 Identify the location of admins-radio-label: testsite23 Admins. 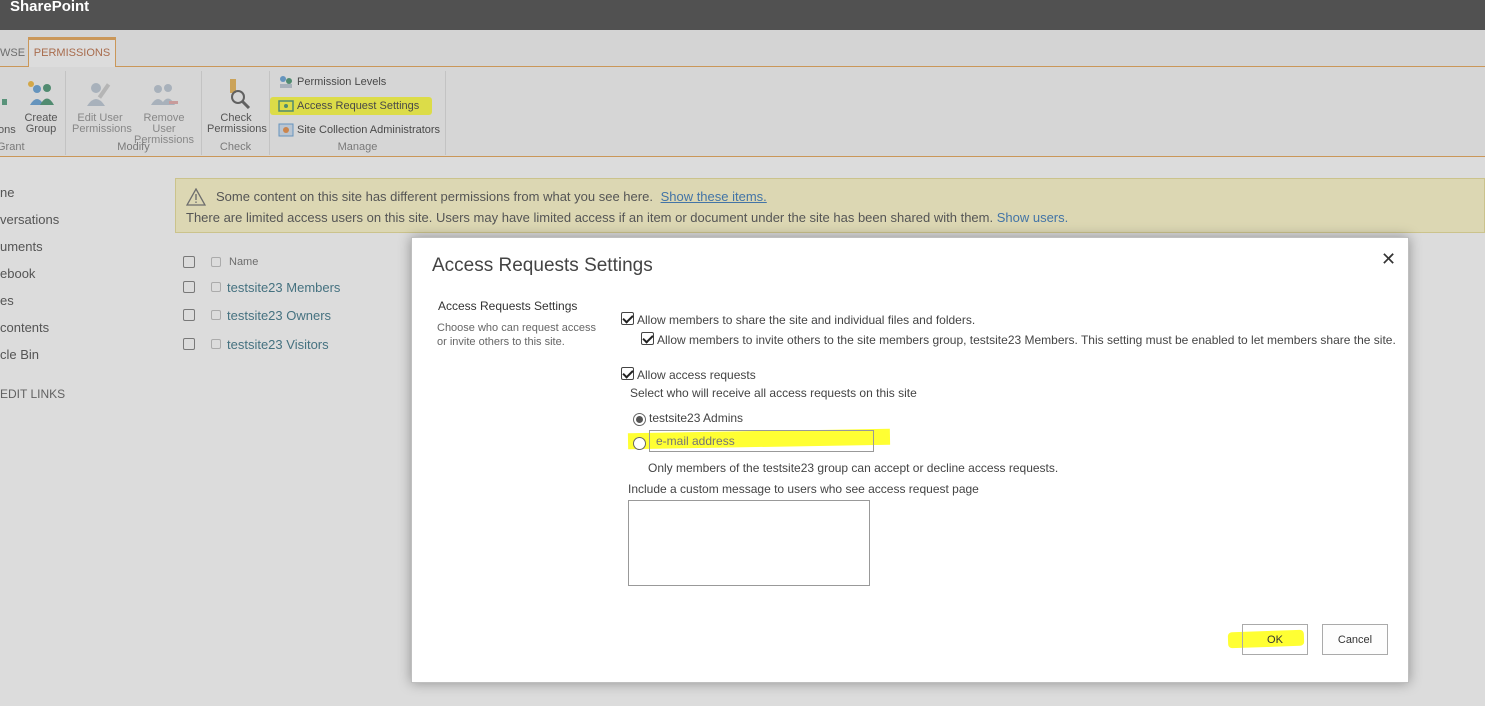
(696, 418).